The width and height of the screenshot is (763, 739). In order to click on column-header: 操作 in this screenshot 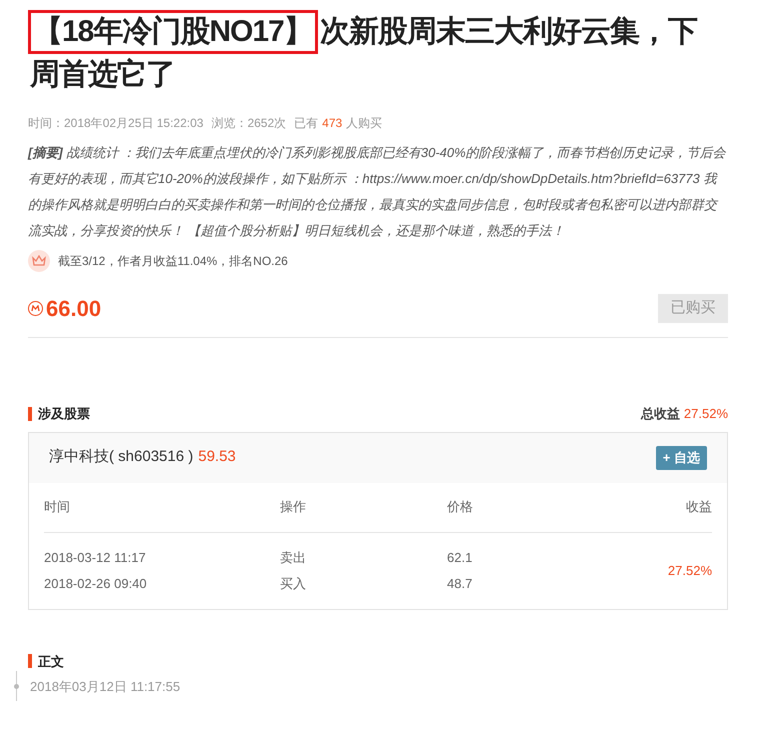, I will do `click(293, 507)`.